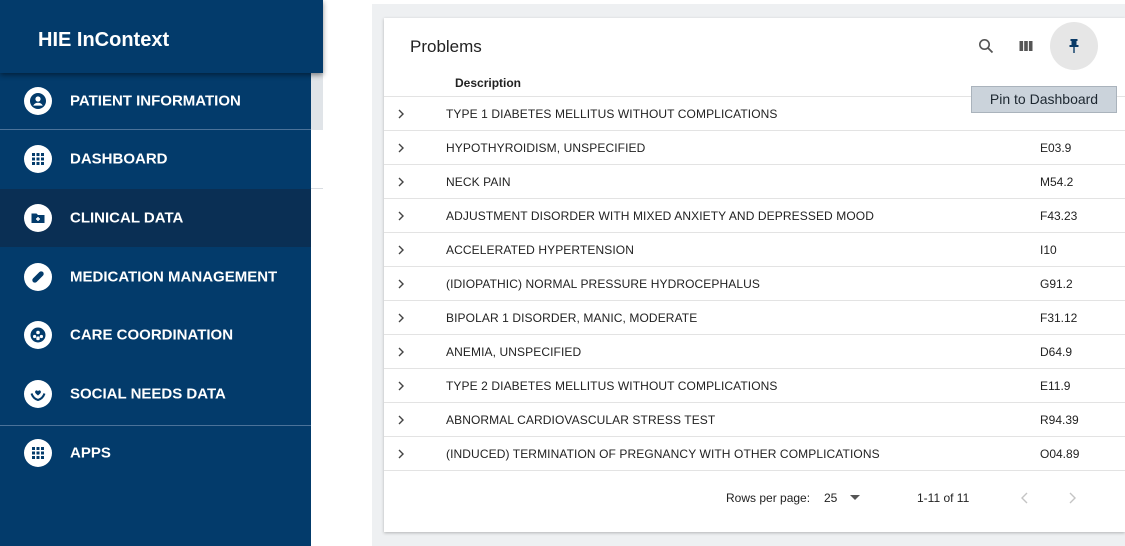 The width and height of the screenshot is (1125, 546). What do you see at coordinates (38, 335) in the screenshot?
I see `care-icon` at bounding box center [38, 335].